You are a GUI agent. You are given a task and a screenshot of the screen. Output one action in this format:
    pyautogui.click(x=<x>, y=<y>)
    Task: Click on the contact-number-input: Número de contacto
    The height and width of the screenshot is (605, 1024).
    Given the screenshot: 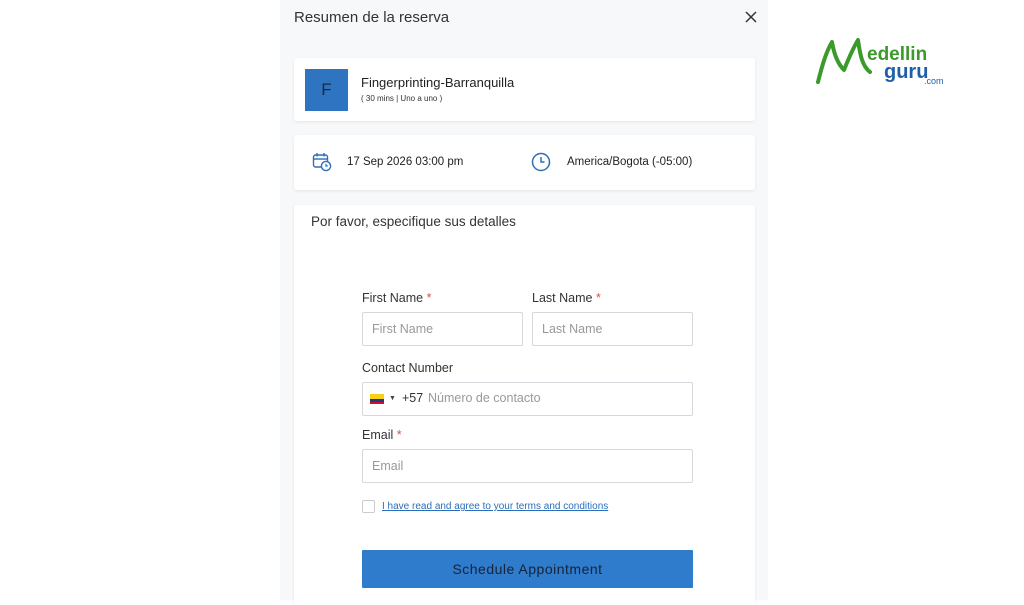 What is the action you would take?
    pyautogui.click(x=484, y=398)
    